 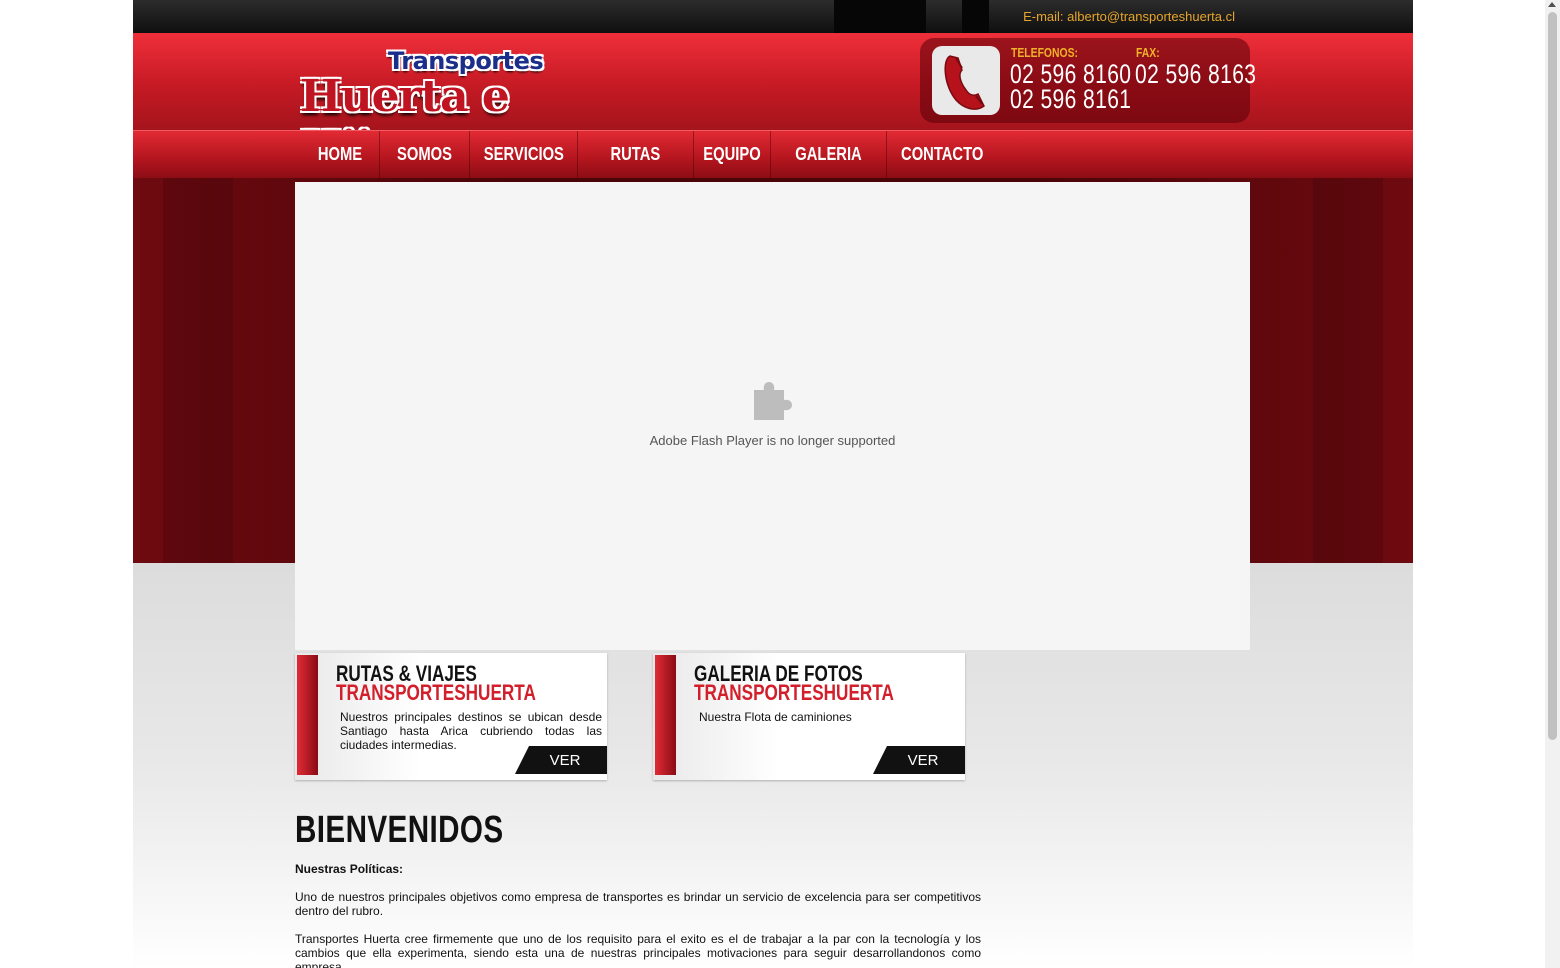 What do you see at coordinates (523, 154) in the screenshot?
I see `nav-servicios: SERVICIOS` at bounding box center [523, 154].